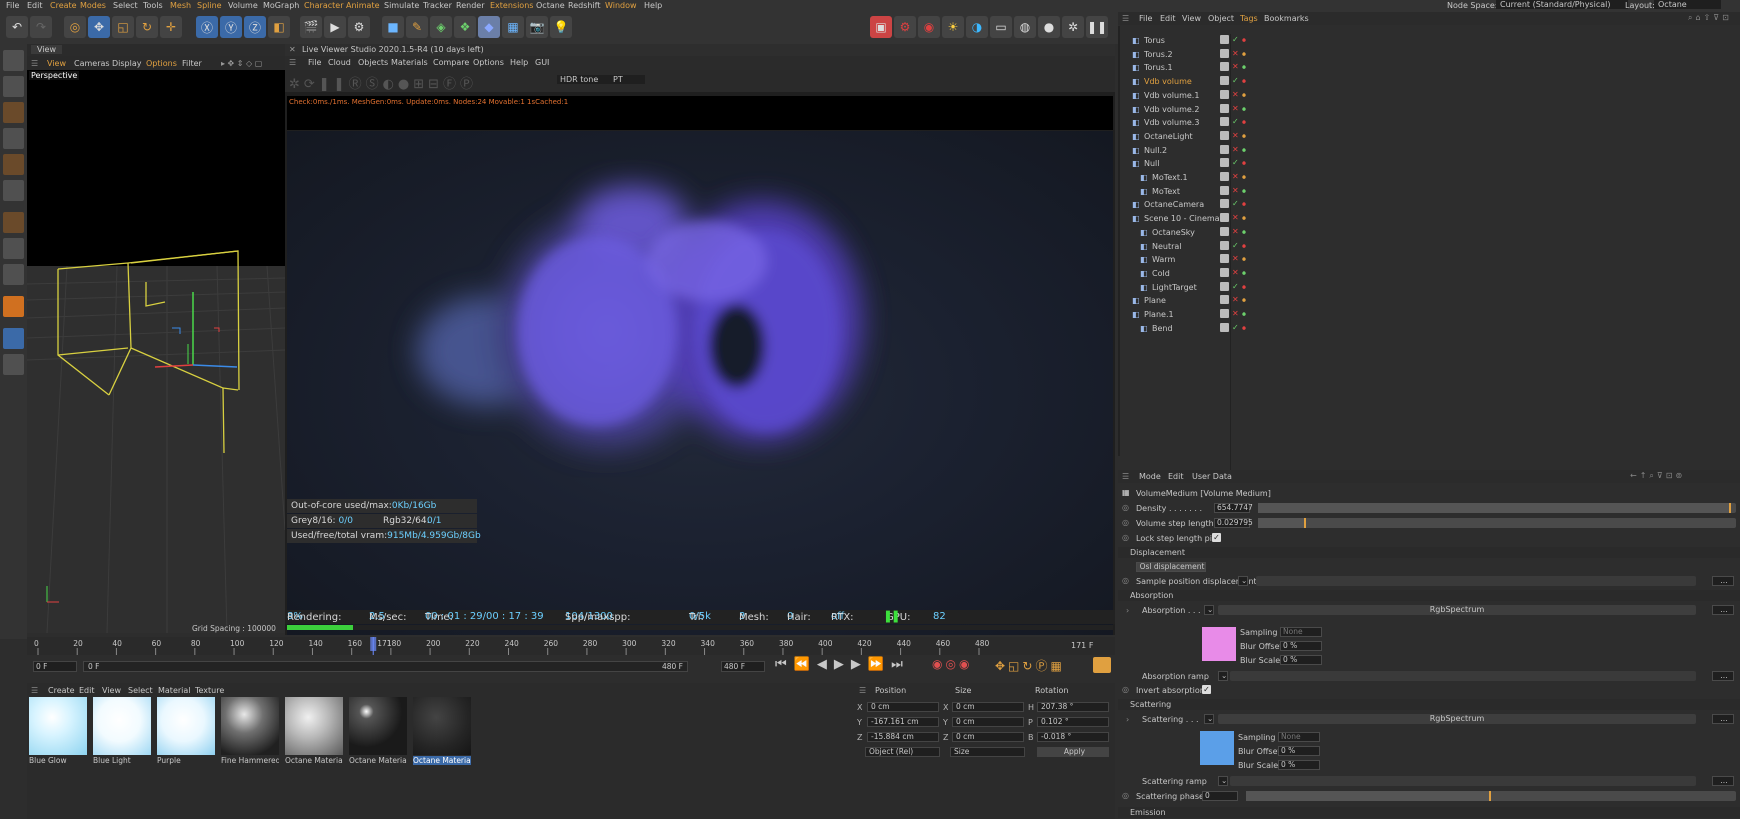  Describe the element at coordinates (383, 82) in the screenshot. I see `lv-control-icons: ✲⟳❚❚ⓇⓈ◐●⊞⊟ⒻⓅ` at that location.